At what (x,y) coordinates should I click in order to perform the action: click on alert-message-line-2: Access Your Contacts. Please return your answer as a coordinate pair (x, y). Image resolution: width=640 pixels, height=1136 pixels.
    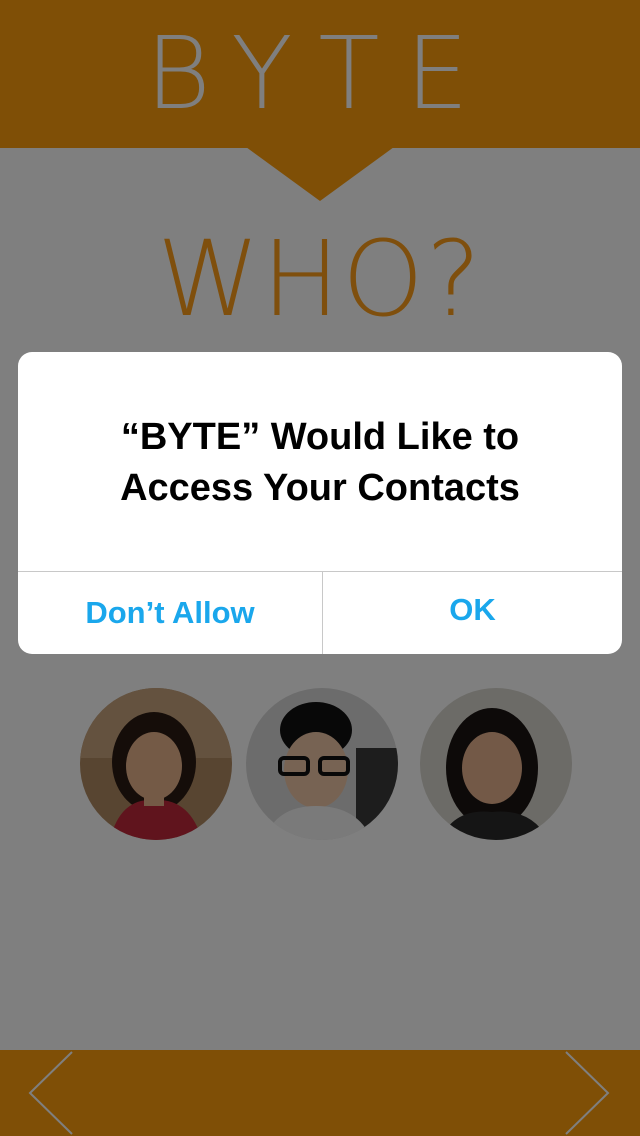
    Looking at the image, I should click on (320, 488).